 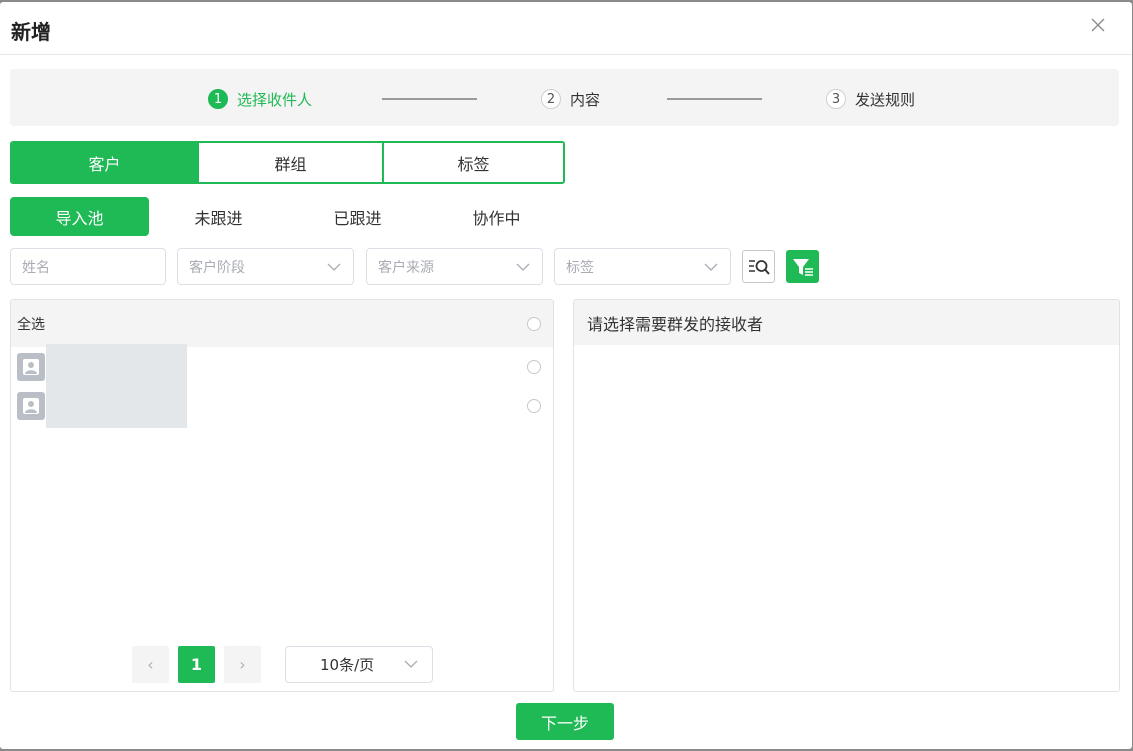 What do you see at coordinates (551, 99) in the screenshot?
I see `step-number: 2` at bounding box center [551, 99].